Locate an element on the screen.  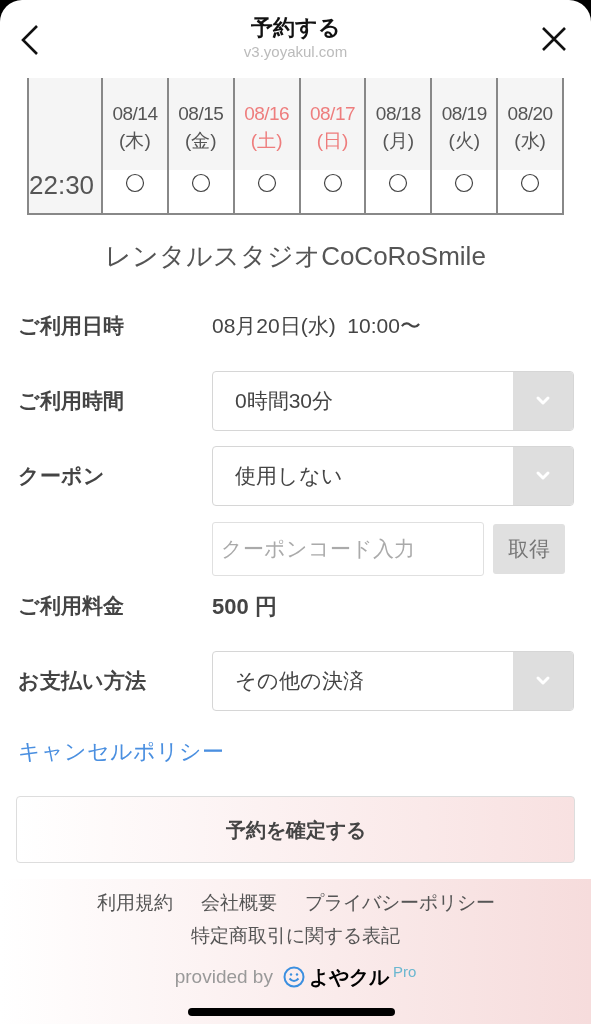
get-coupon-button: 取得 is located at coordinates (529, 549).